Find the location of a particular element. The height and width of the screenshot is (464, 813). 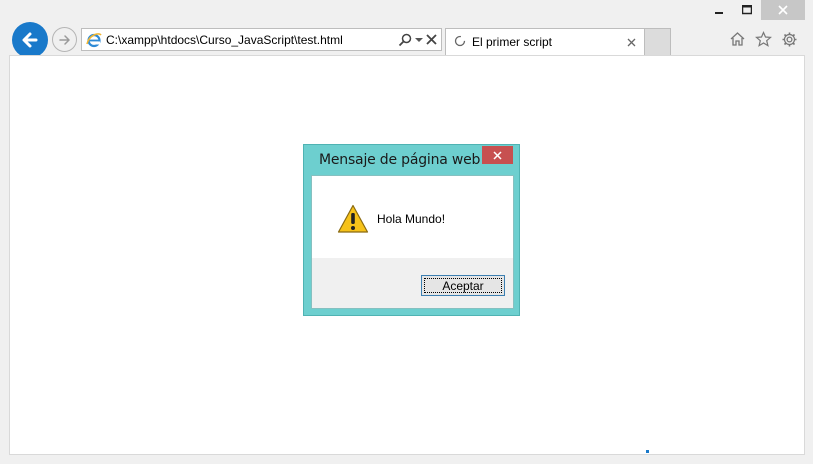

home-icon is located at coordinates (737, 39).